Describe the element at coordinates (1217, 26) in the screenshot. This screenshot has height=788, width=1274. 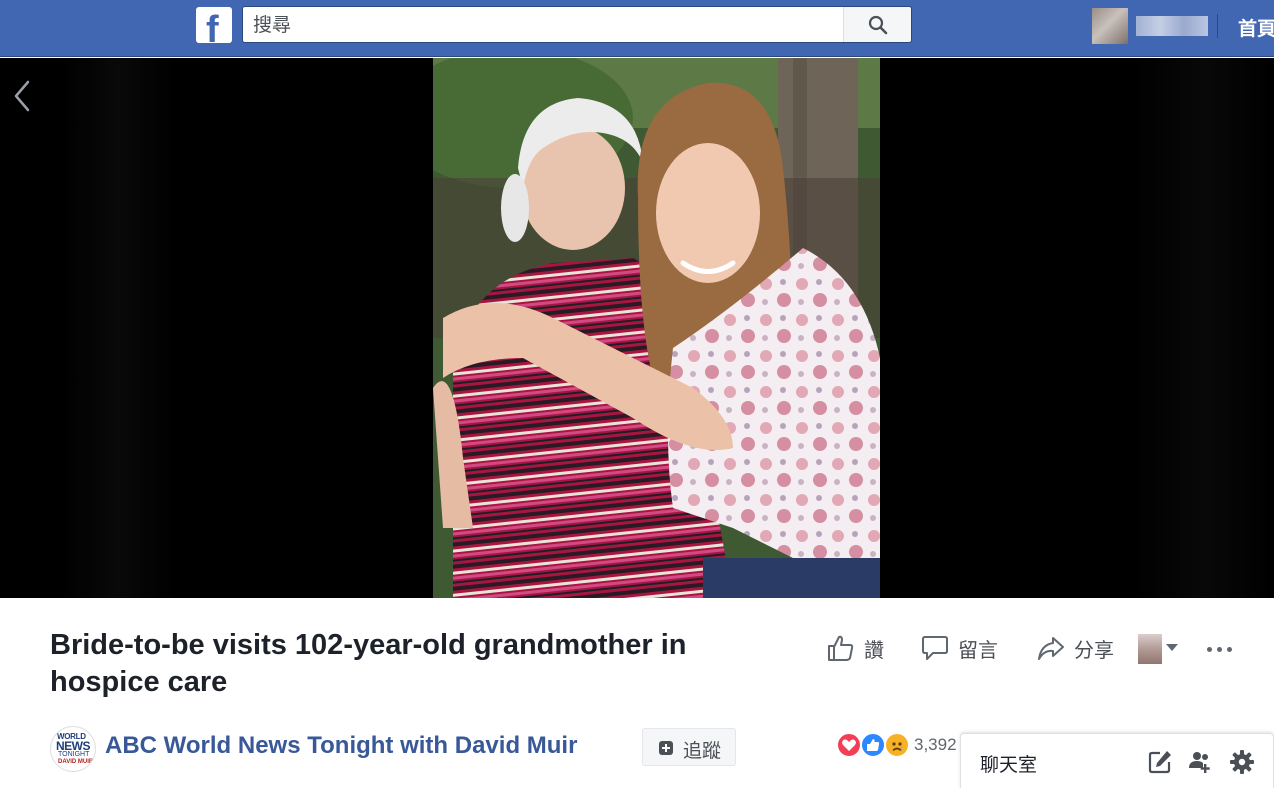
I see `nav-divider` at that location.